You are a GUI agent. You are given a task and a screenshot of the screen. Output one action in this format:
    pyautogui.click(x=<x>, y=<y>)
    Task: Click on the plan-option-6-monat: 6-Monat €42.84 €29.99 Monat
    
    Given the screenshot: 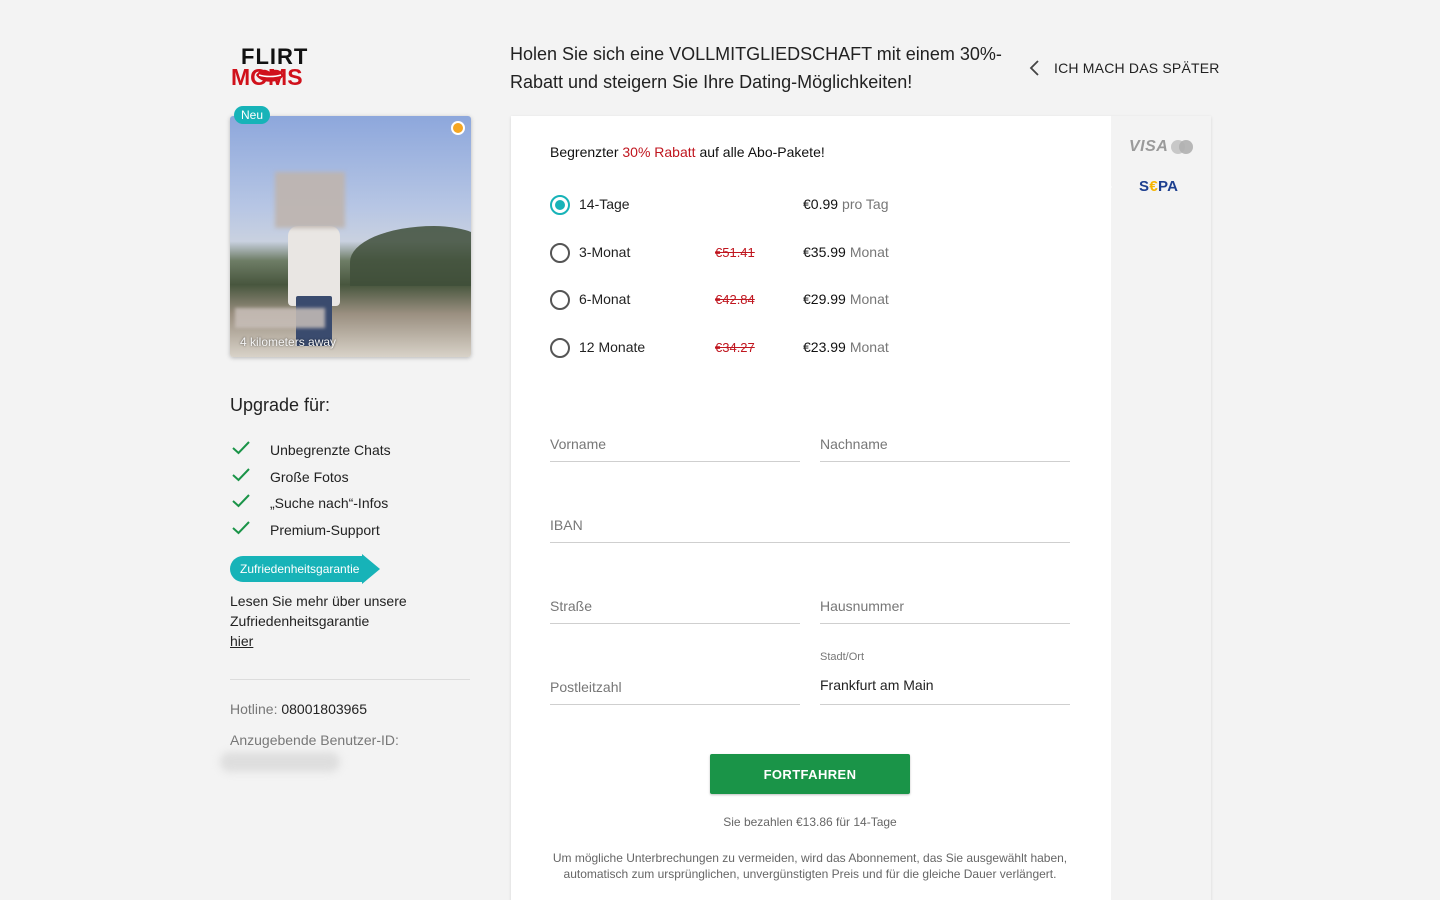 What is the action you would take?
    pyautogui.click(x=750, y=301)
    